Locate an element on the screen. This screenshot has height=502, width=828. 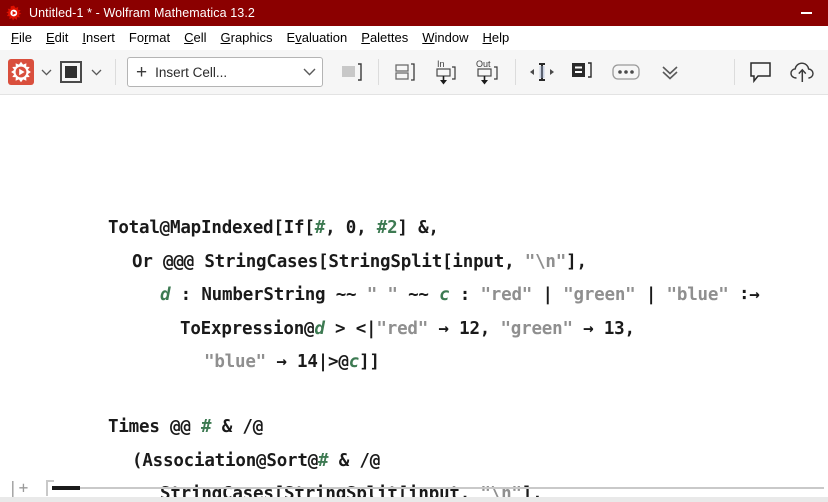
code-token-op: & /@ is located at coordinates (237, 427).